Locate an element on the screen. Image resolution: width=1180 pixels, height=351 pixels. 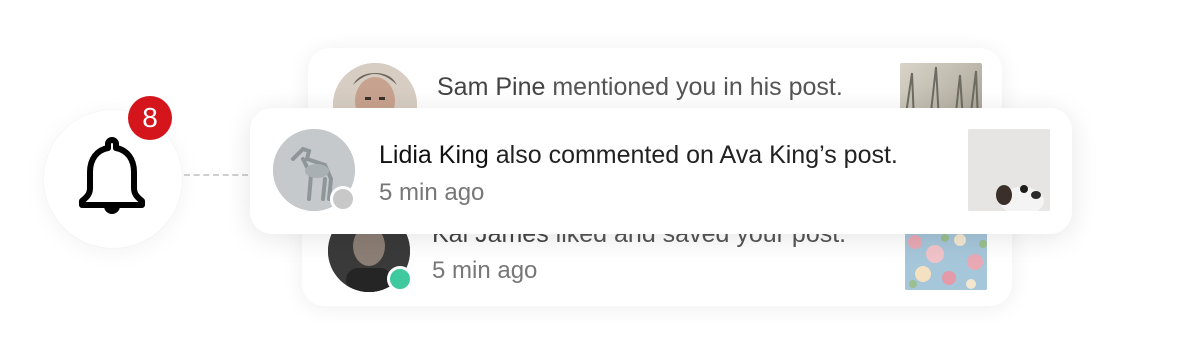
action-text: mentioned you in his post. is located at coordinates (694, 87).